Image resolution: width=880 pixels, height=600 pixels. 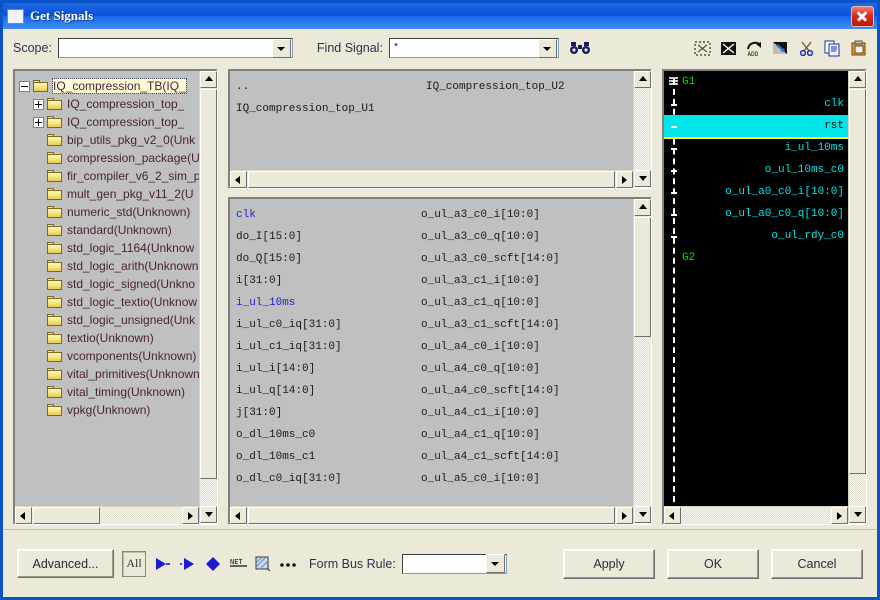 What do you see at coordinates (431, 179) in the screenshot?
I see `scope-hscroll-thumb` at bounding box center [431, 179].